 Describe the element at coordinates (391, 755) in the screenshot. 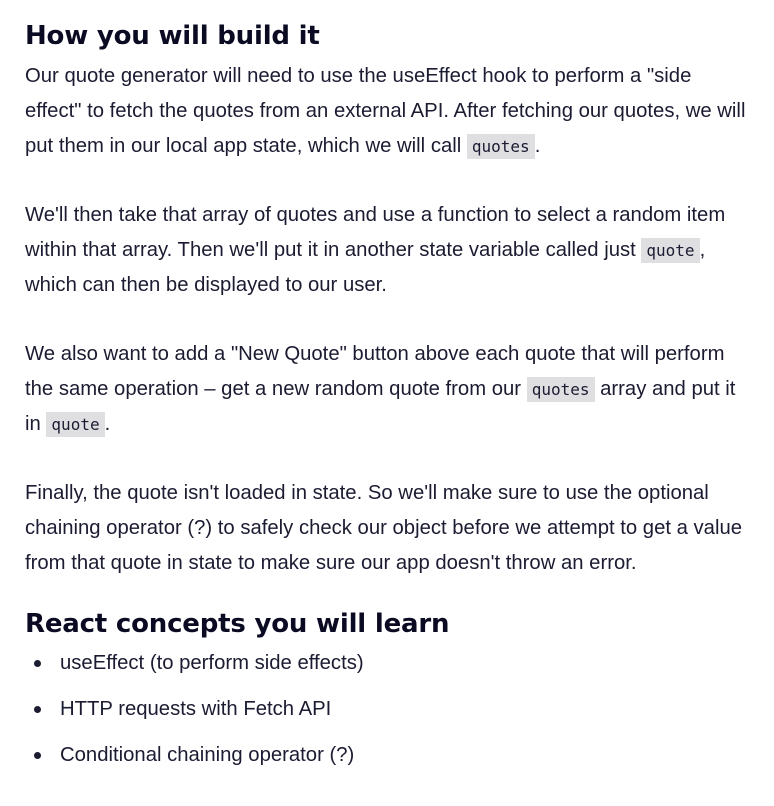

I see `list-item: Conditional chaining operator (?)` at that location.